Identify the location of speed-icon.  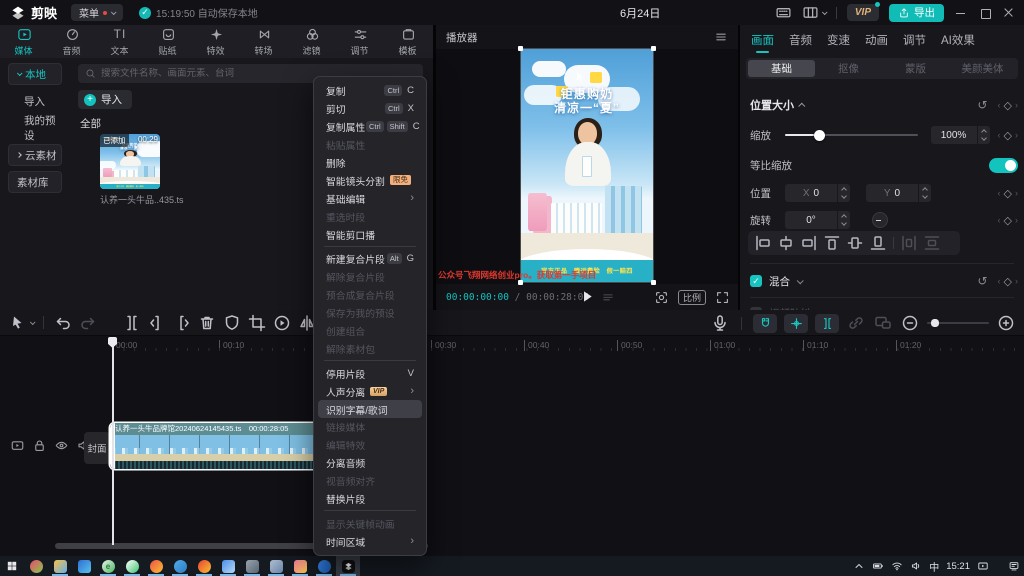
(282, 323).